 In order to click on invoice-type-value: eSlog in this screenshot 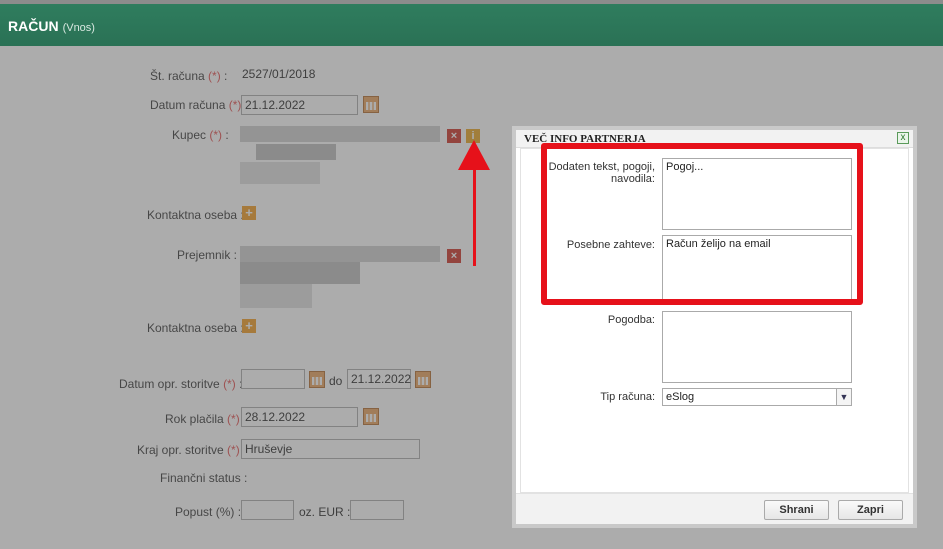, I will do `click(680, 397)`.